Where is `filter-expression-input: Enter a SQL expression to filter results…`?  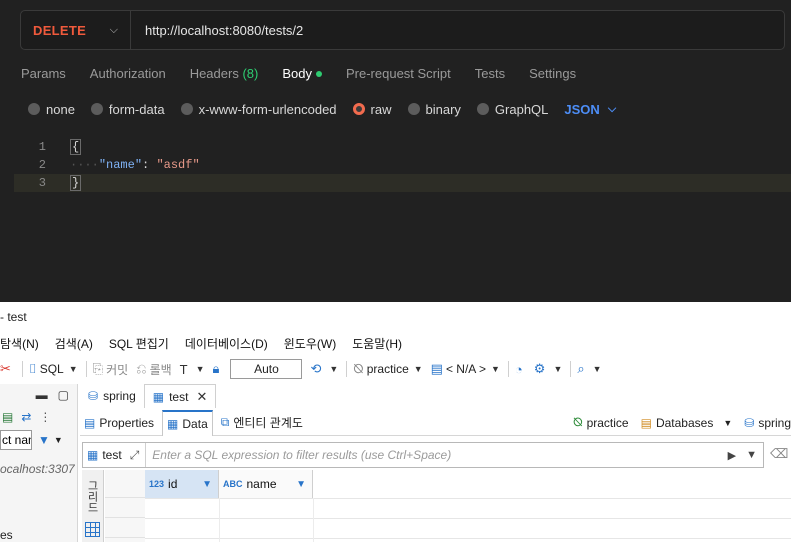 filter-expression-input: Enter a SQL expression to filter results… is located at coordinates (298, 455).